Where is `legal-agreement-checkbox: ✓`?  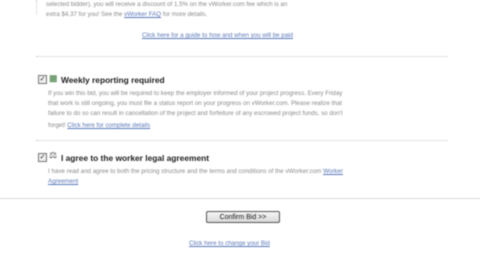 legal-agreement-checkbox: ✓ is located at coordinates (42, 157).